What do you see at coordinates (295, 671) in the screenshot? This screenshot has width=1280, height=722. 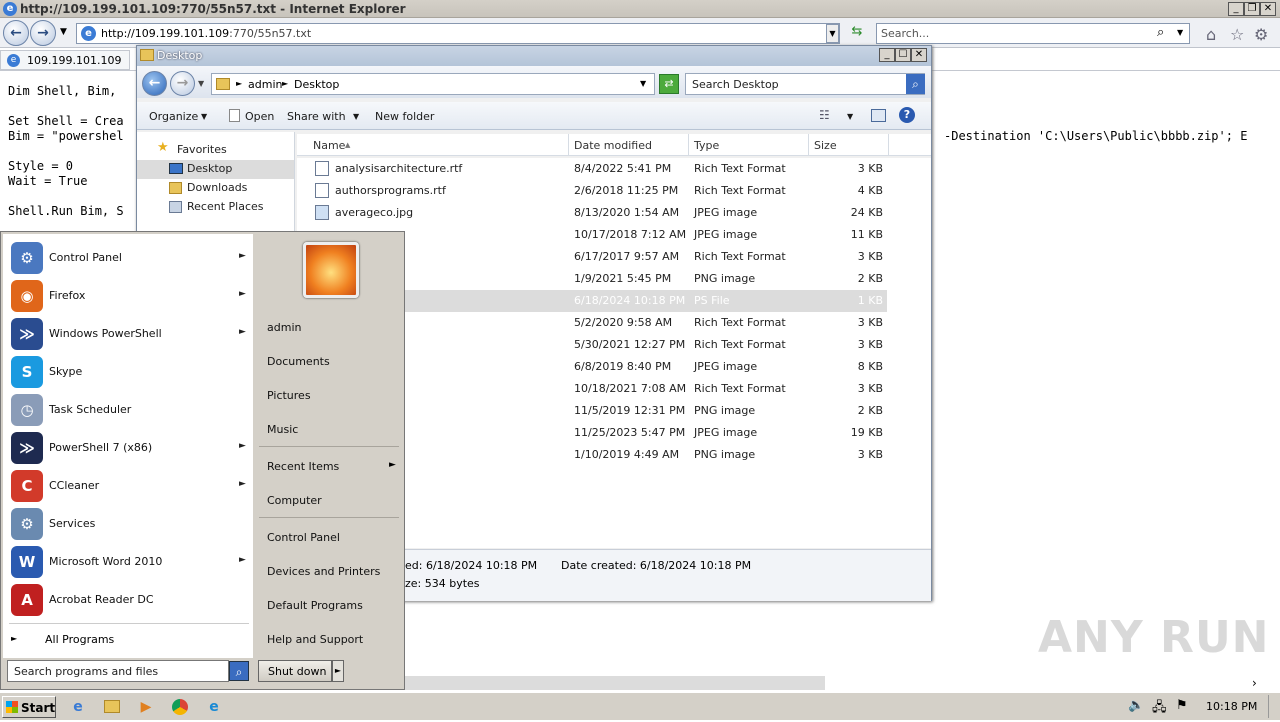 I see `shutdown-button: Shut down` at bounding box center [295, 671].